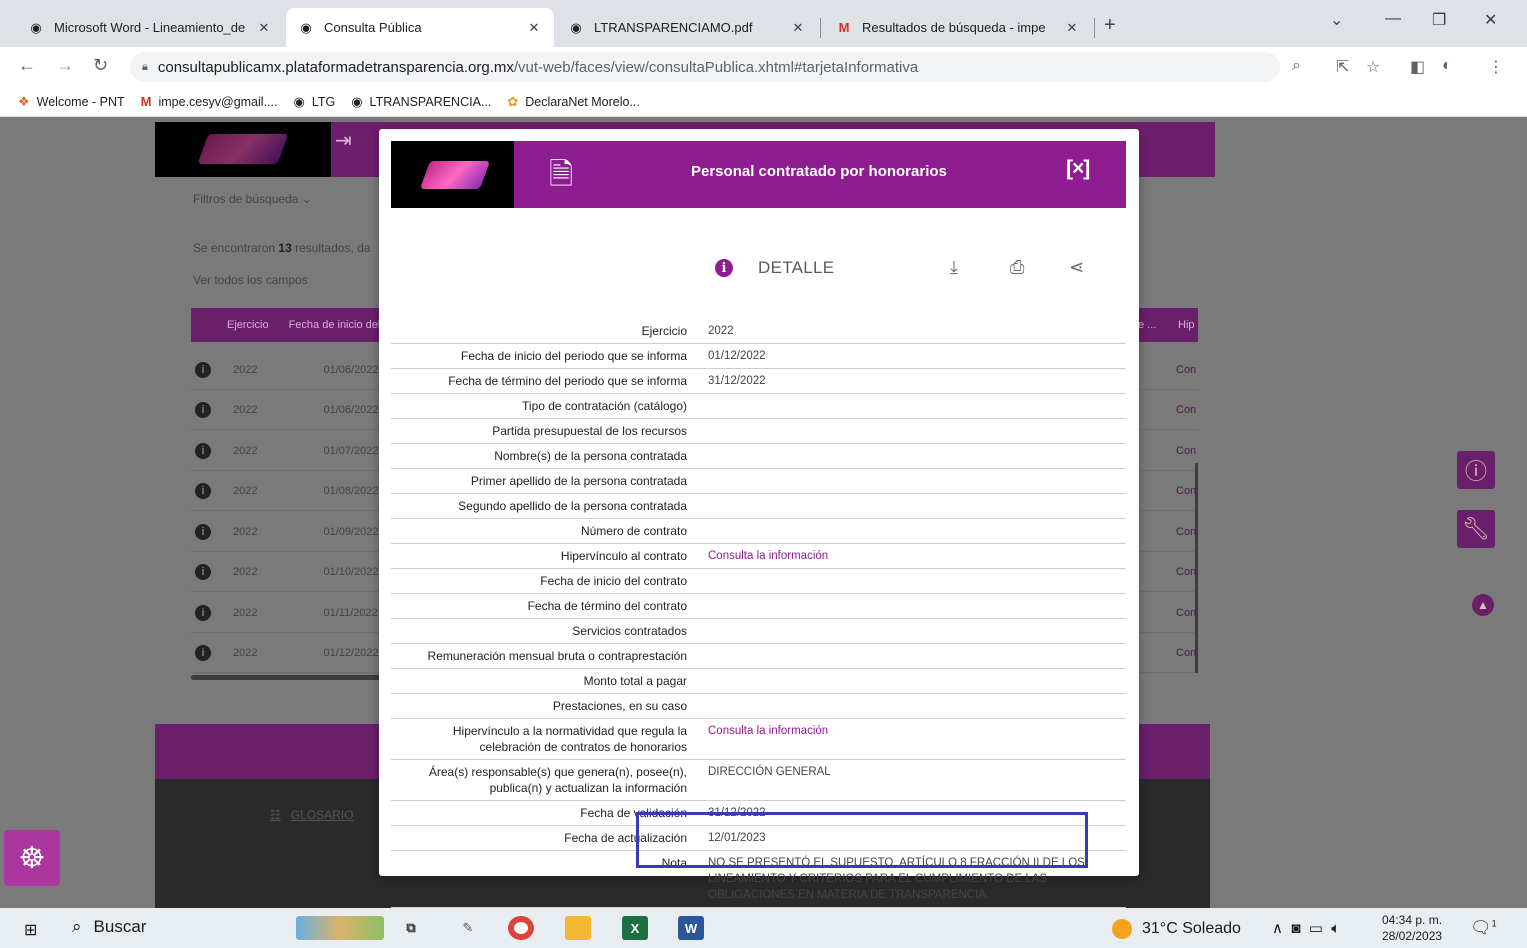  Describe the element at coordinates (590, 456) in the screenshot. I see `field-label: Nombre(s) de la persona contratada` at that location.